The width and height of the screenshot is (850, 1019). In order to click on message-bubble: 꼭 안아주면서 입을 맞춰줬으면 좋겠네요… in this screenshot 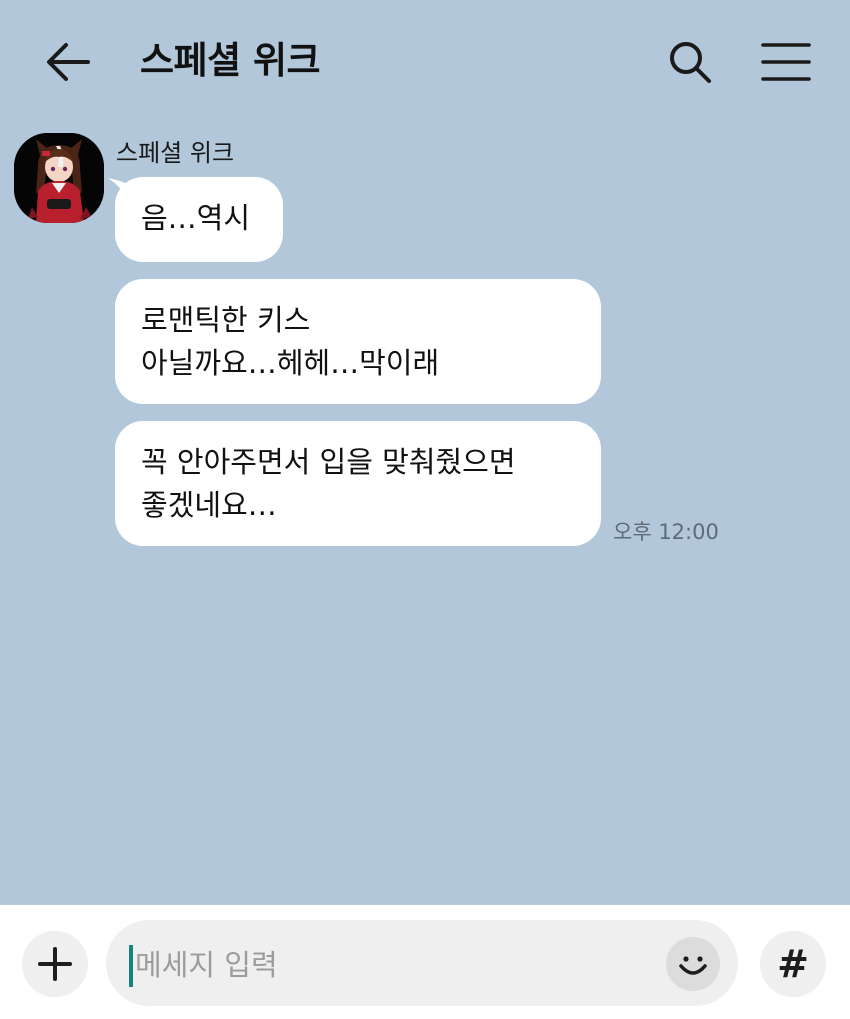, I will do `click(358, 483)`.